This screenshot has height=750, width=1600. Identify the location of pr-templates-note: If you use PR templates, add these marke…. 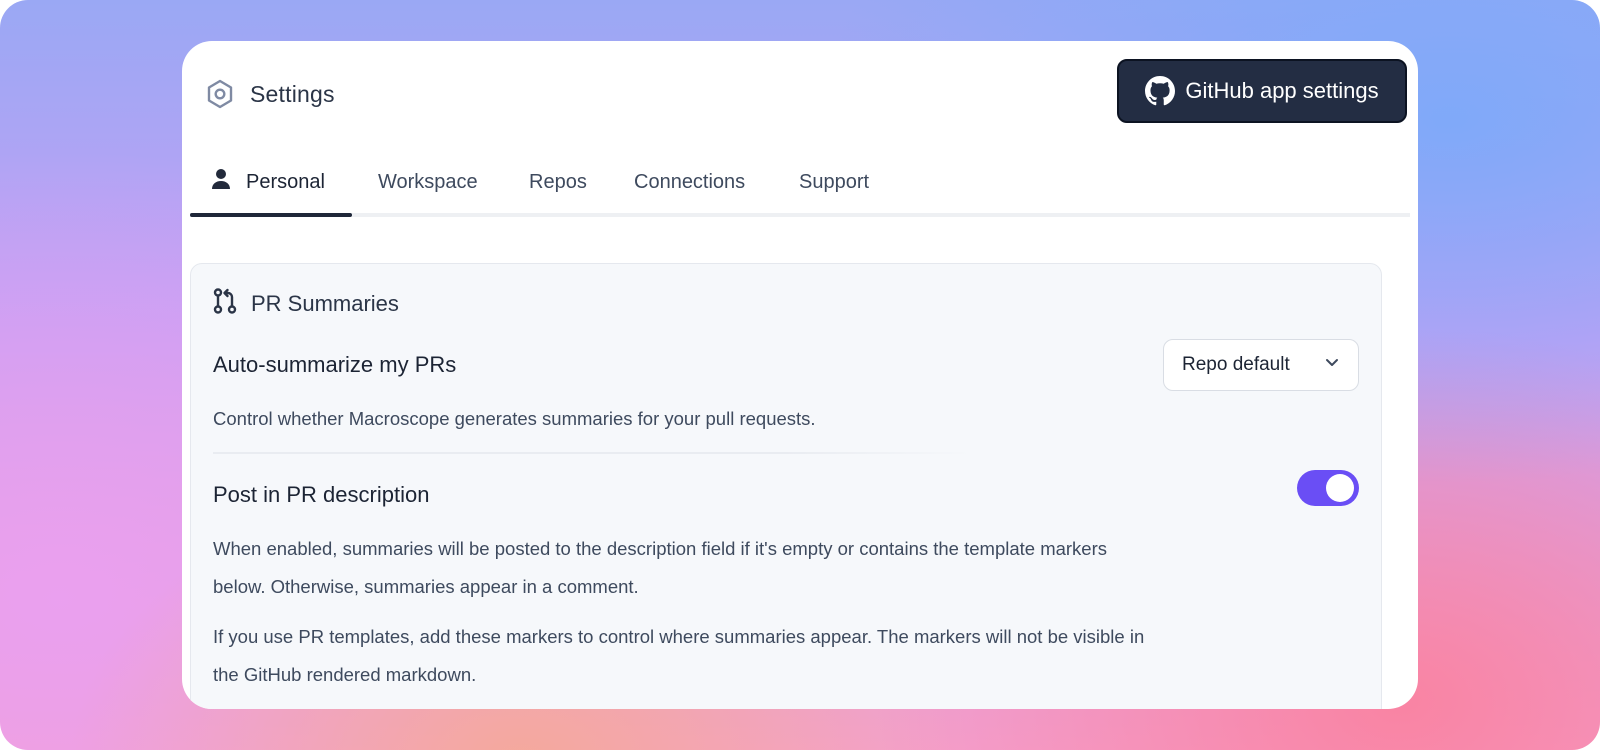
(679, 655).